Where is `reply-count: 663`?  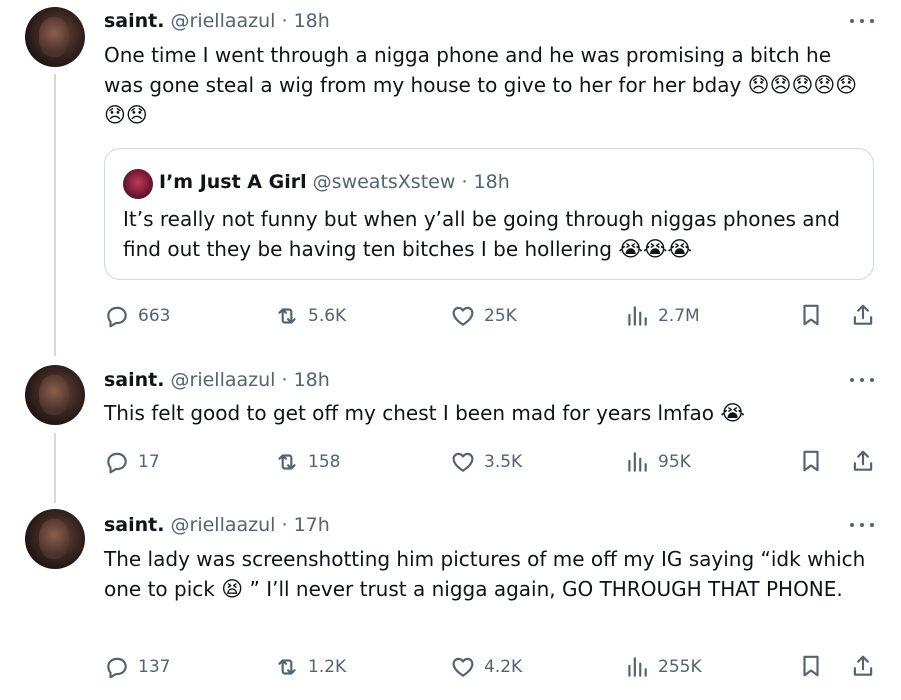
reply-count: 663 is located at coordinates (154, 316).